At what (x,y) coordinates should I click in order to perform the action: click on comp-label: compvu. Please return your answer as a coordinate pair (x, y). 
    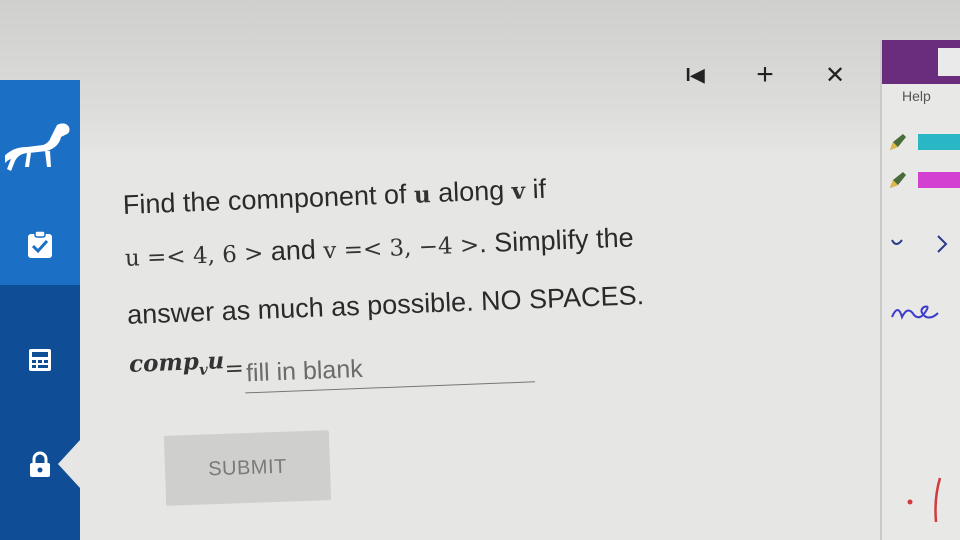
    Looking at the image, I should click on (176, 363).